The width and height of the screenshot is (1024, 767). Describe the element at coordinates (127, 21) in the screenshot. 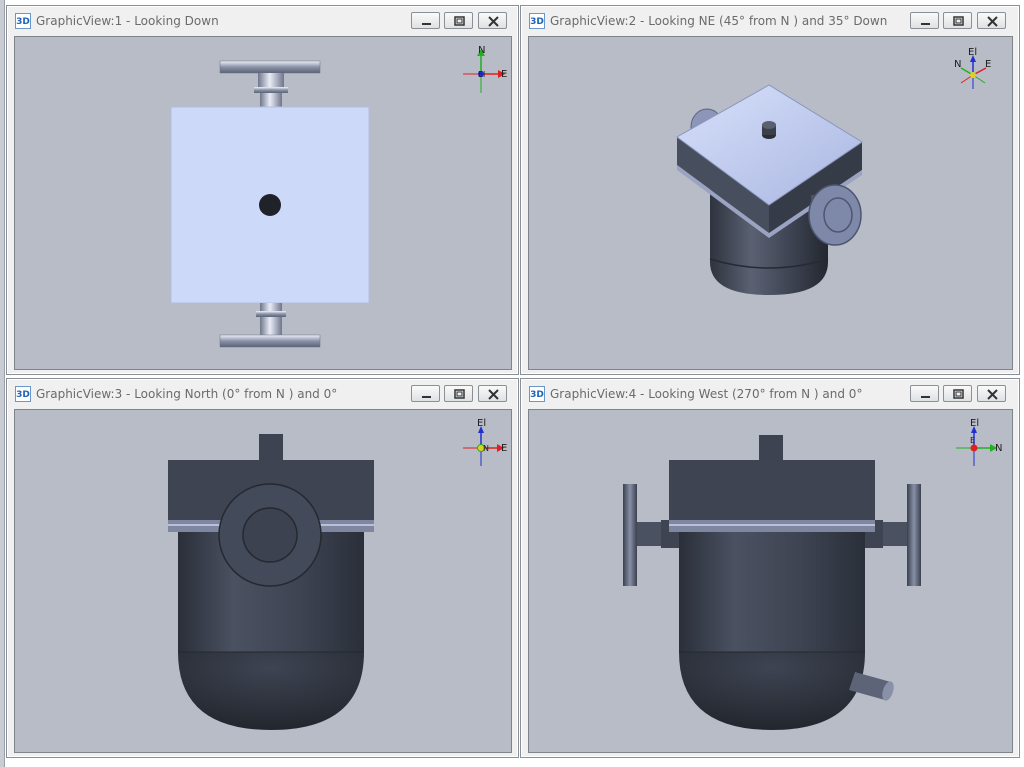

I see `graphic-view-1-title: GraphicView:1 - Looking Down` at that location.